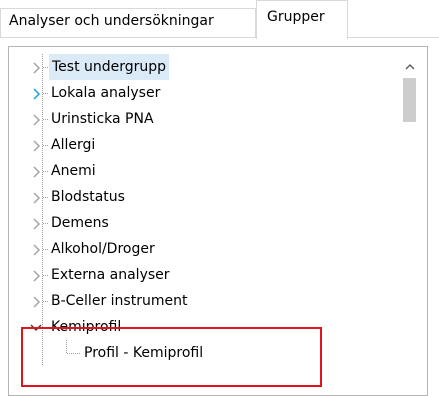 The image size is (439, 396). What do you see at coordinates (409, 100) in the screenshot?
I see `scroll-thumb` at bounding box center [409, 100].